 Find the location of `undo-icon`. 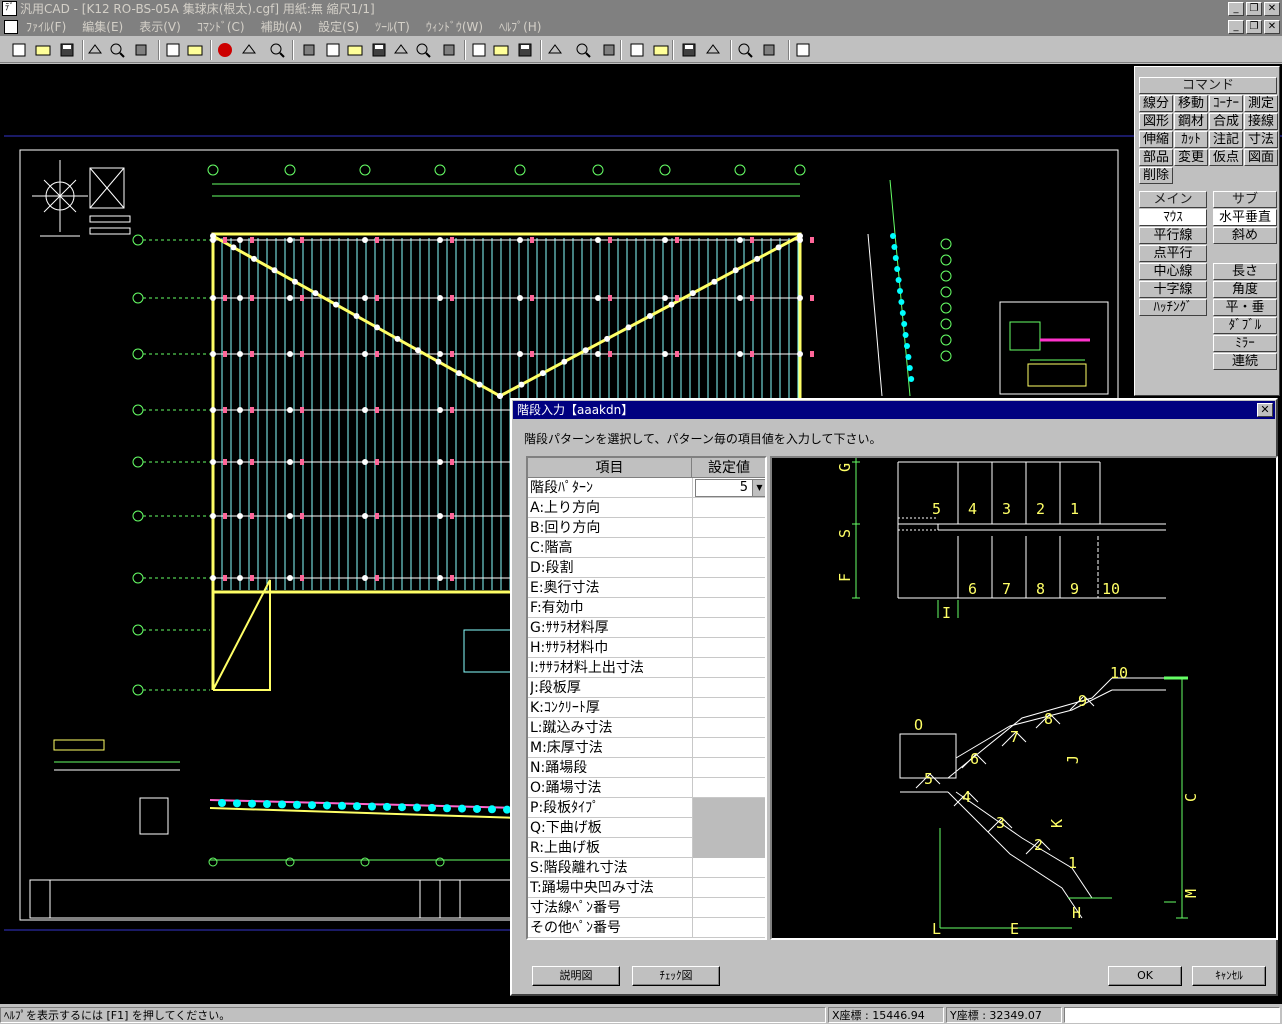

undo-icon is located at coordinates (173, 50).